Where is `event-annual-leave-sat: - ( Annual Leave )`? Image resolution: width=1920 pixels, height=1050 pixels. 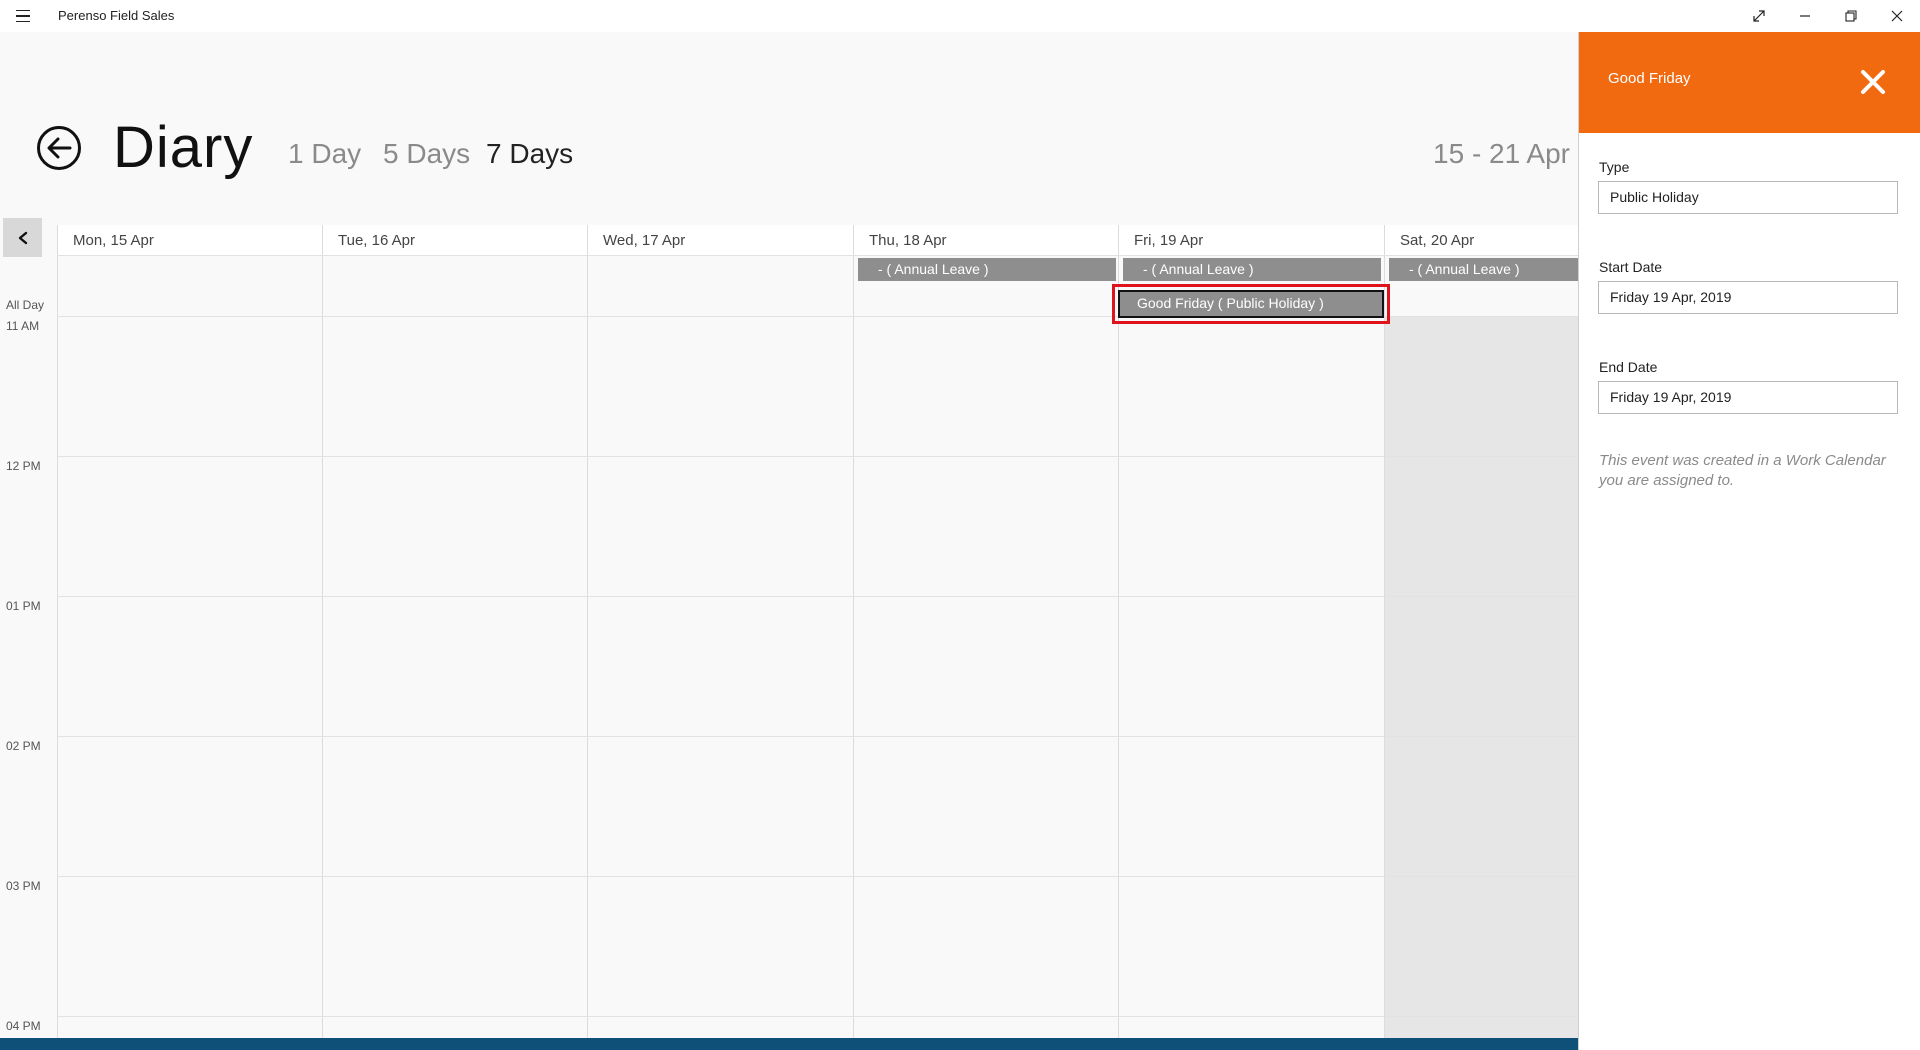
event-annual-leave-sat: - ( Annual Leave ) is located at coordinates (1483, 269).